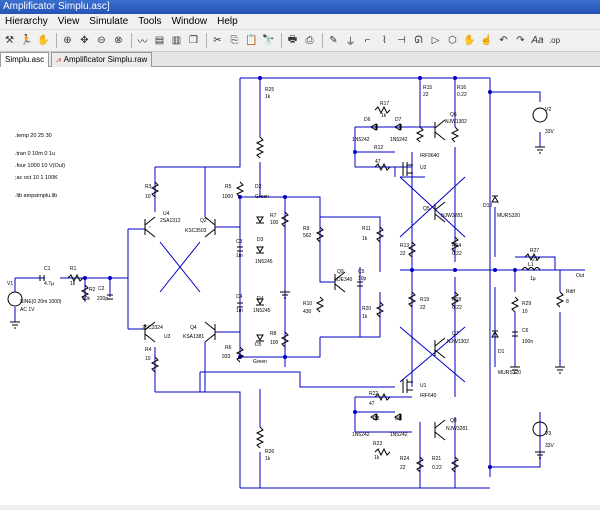 The image size is (600, 510). What do you see at coordinates (260, 220) in the screenshot?
I see `diode-d2` at bounding box center [260, 220].